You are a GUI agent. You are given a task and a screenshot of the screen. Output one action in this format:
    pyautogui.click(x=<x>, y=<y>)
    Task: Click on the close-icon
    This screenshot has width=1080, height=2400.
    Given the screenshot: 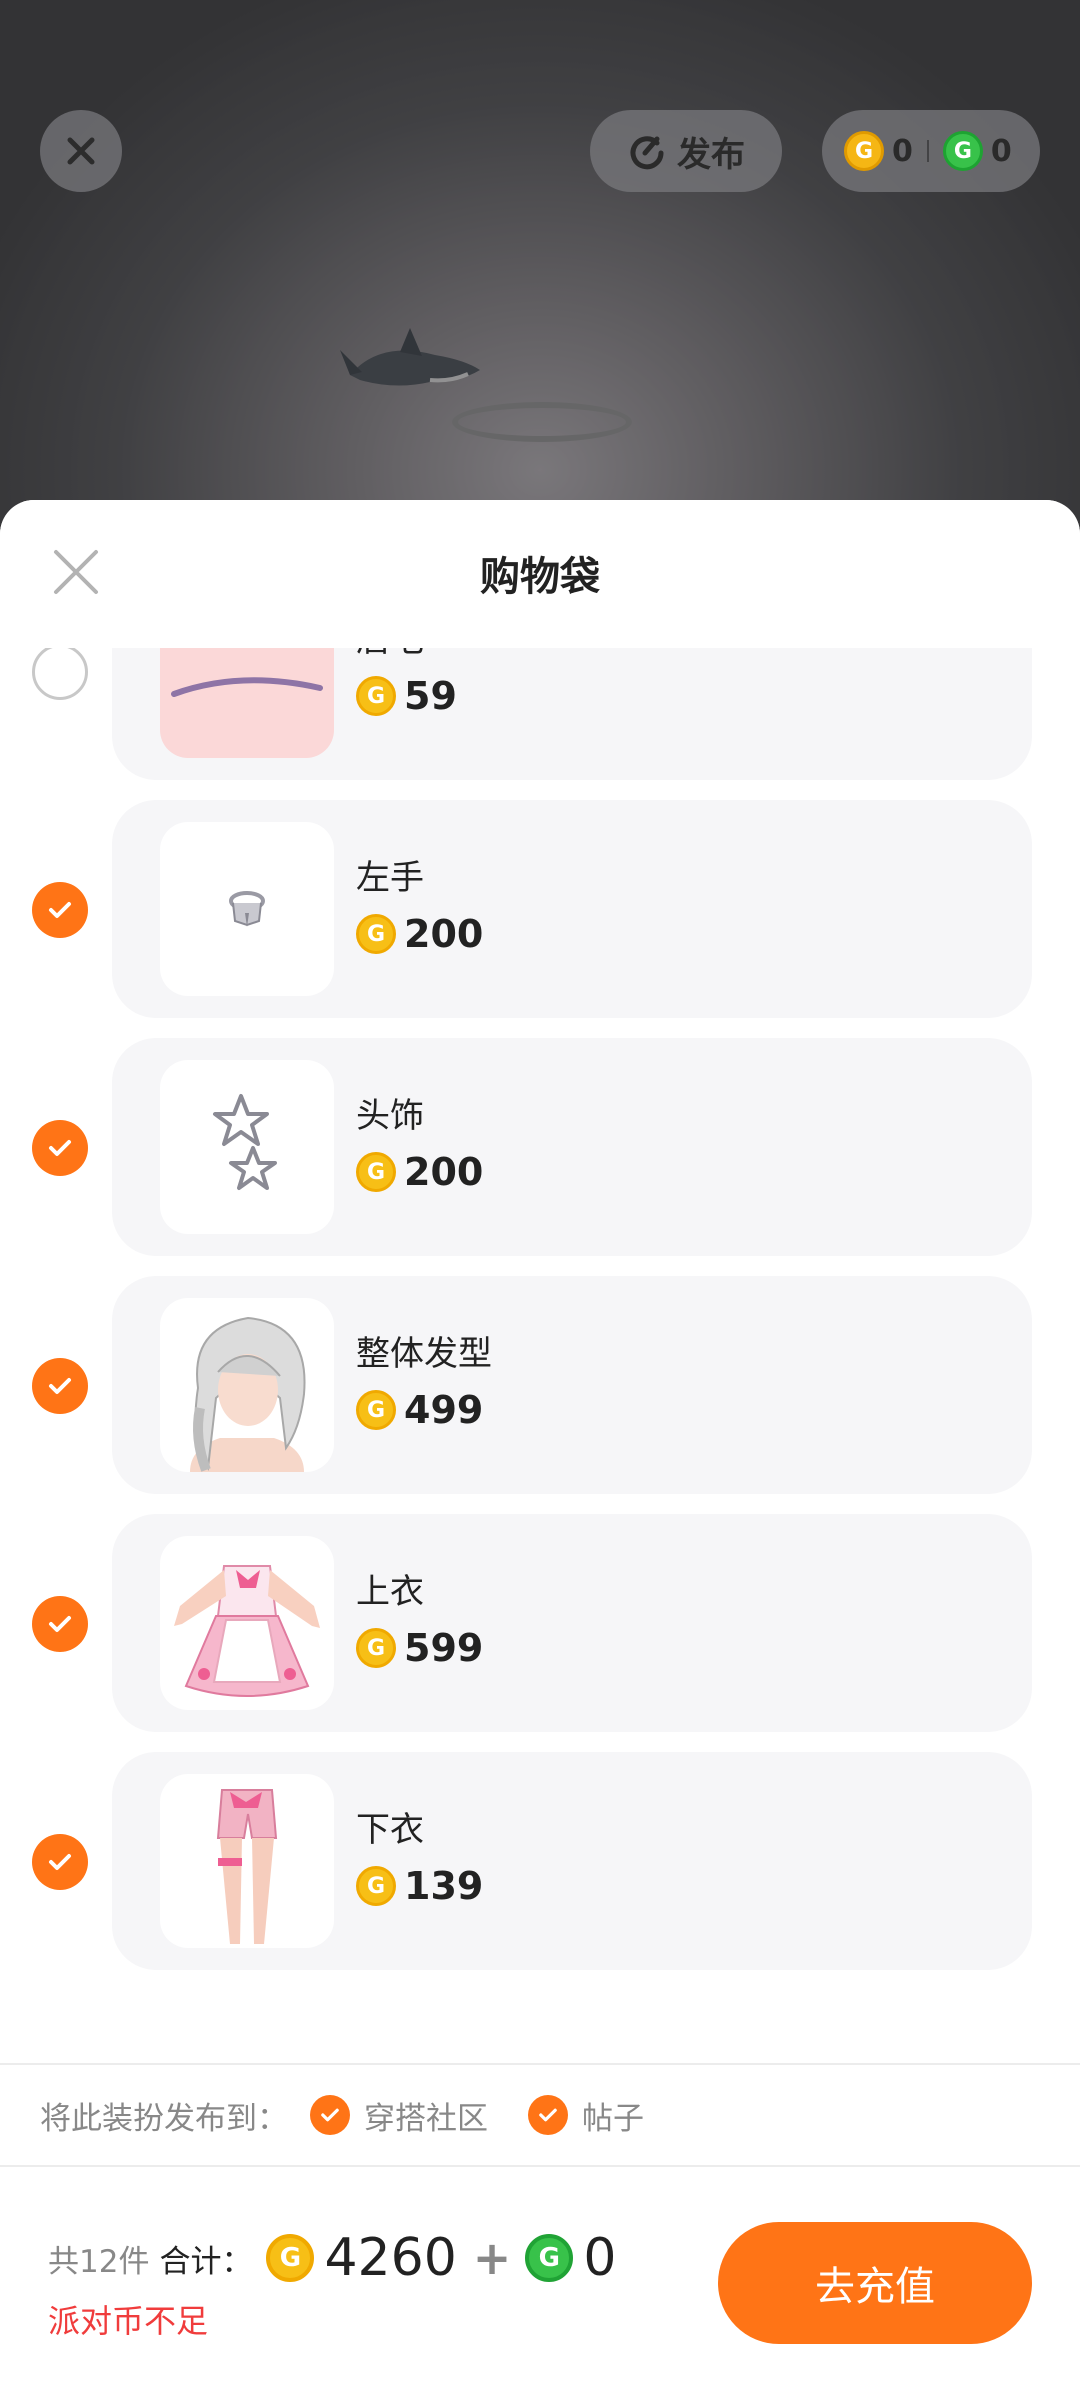 What is the action you would take?
    pyautogui.click(x=81, y=151)
    